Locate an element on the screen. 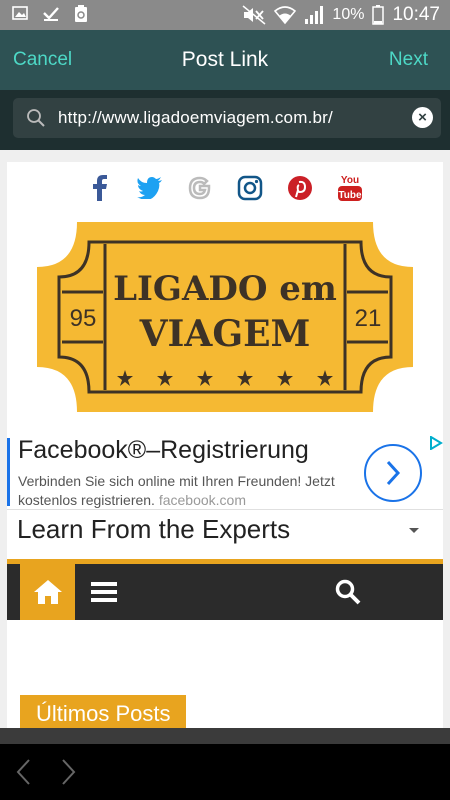  recycle-clipboard-icon is located at coordinates (81, 13).